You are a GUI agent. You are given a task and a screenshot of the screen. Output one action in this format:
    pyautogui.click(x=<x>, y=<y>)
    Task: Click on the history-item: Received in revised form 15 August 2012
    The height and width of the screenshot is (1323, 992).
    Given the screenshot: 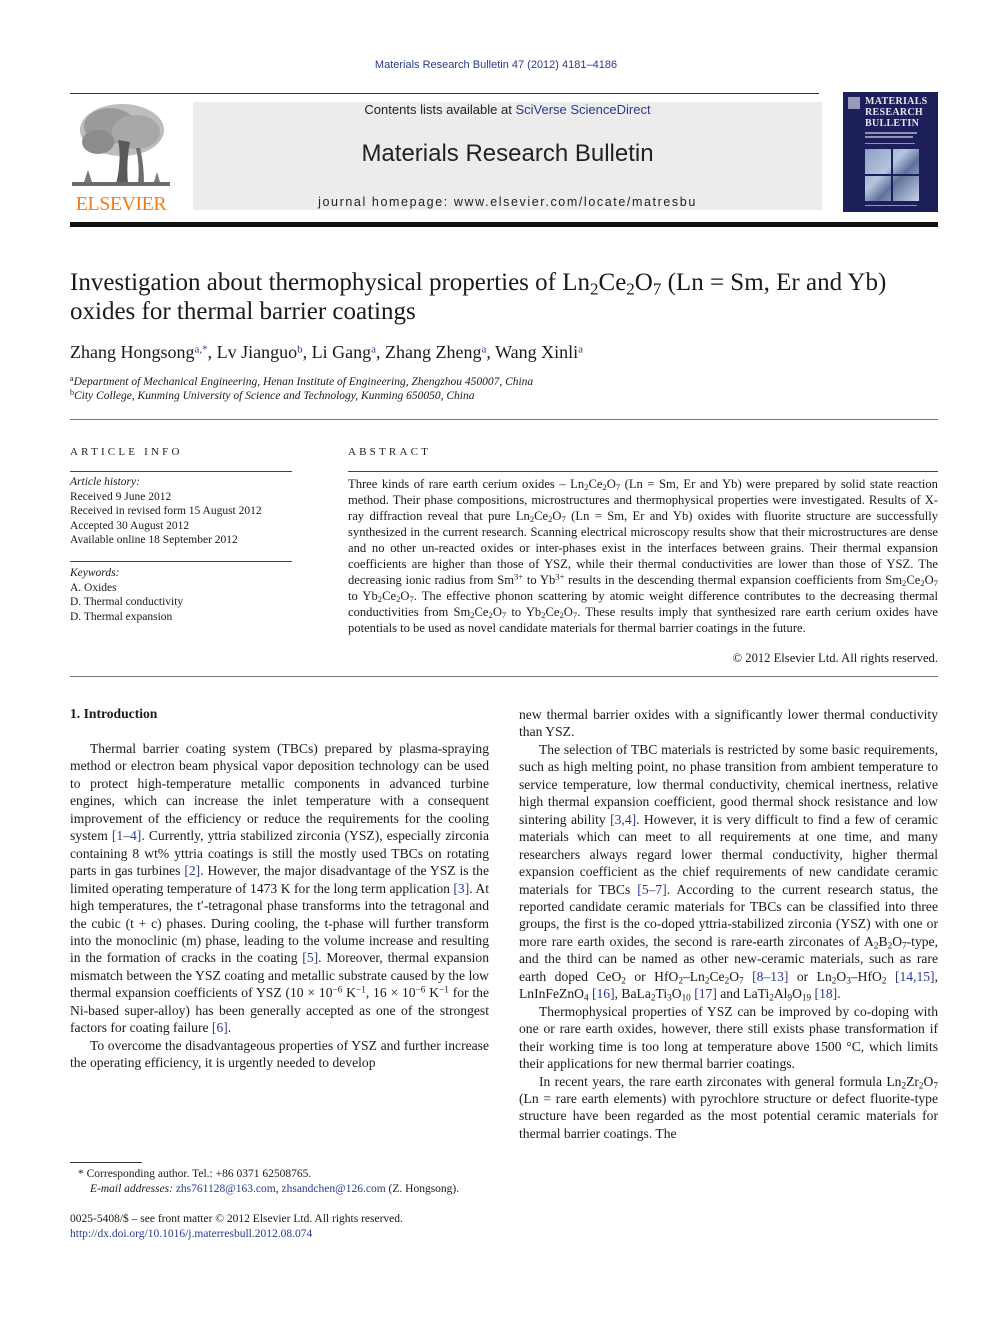 What is the action you would take?
    pyautogui.click(x=166, y=511)
    